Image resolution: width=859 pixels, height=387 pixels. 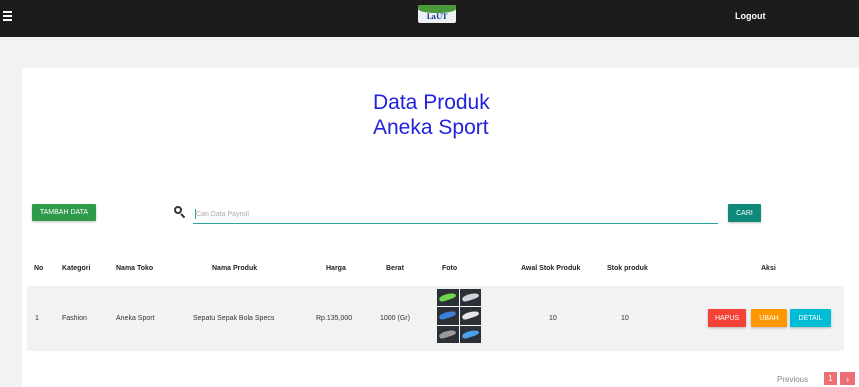 What do you see at coordinates (235, 268) in the screenshot?
I see `column-header-nama-produk: Nama Produk` at bounding box center [235, 268].